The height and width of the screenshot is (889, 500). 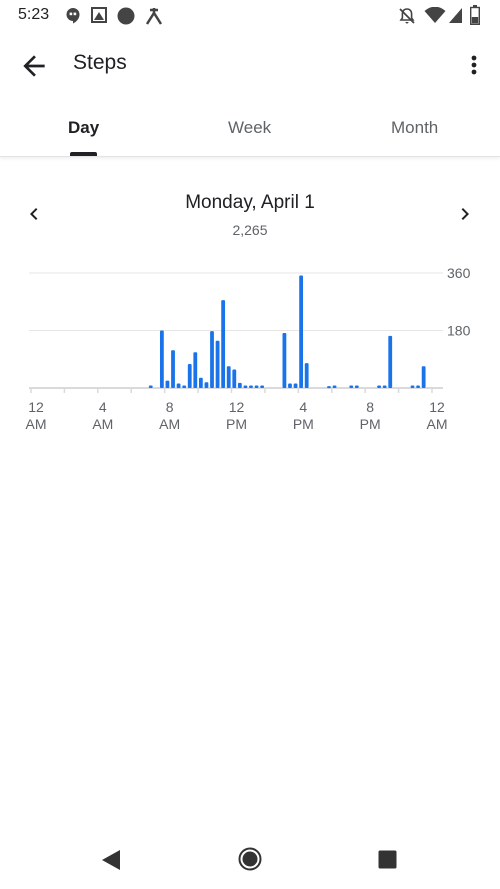 What do you see at coordinates (111, 860) in the screenshot?
I see `nav-back-icon` at bounding box center [111, 860].